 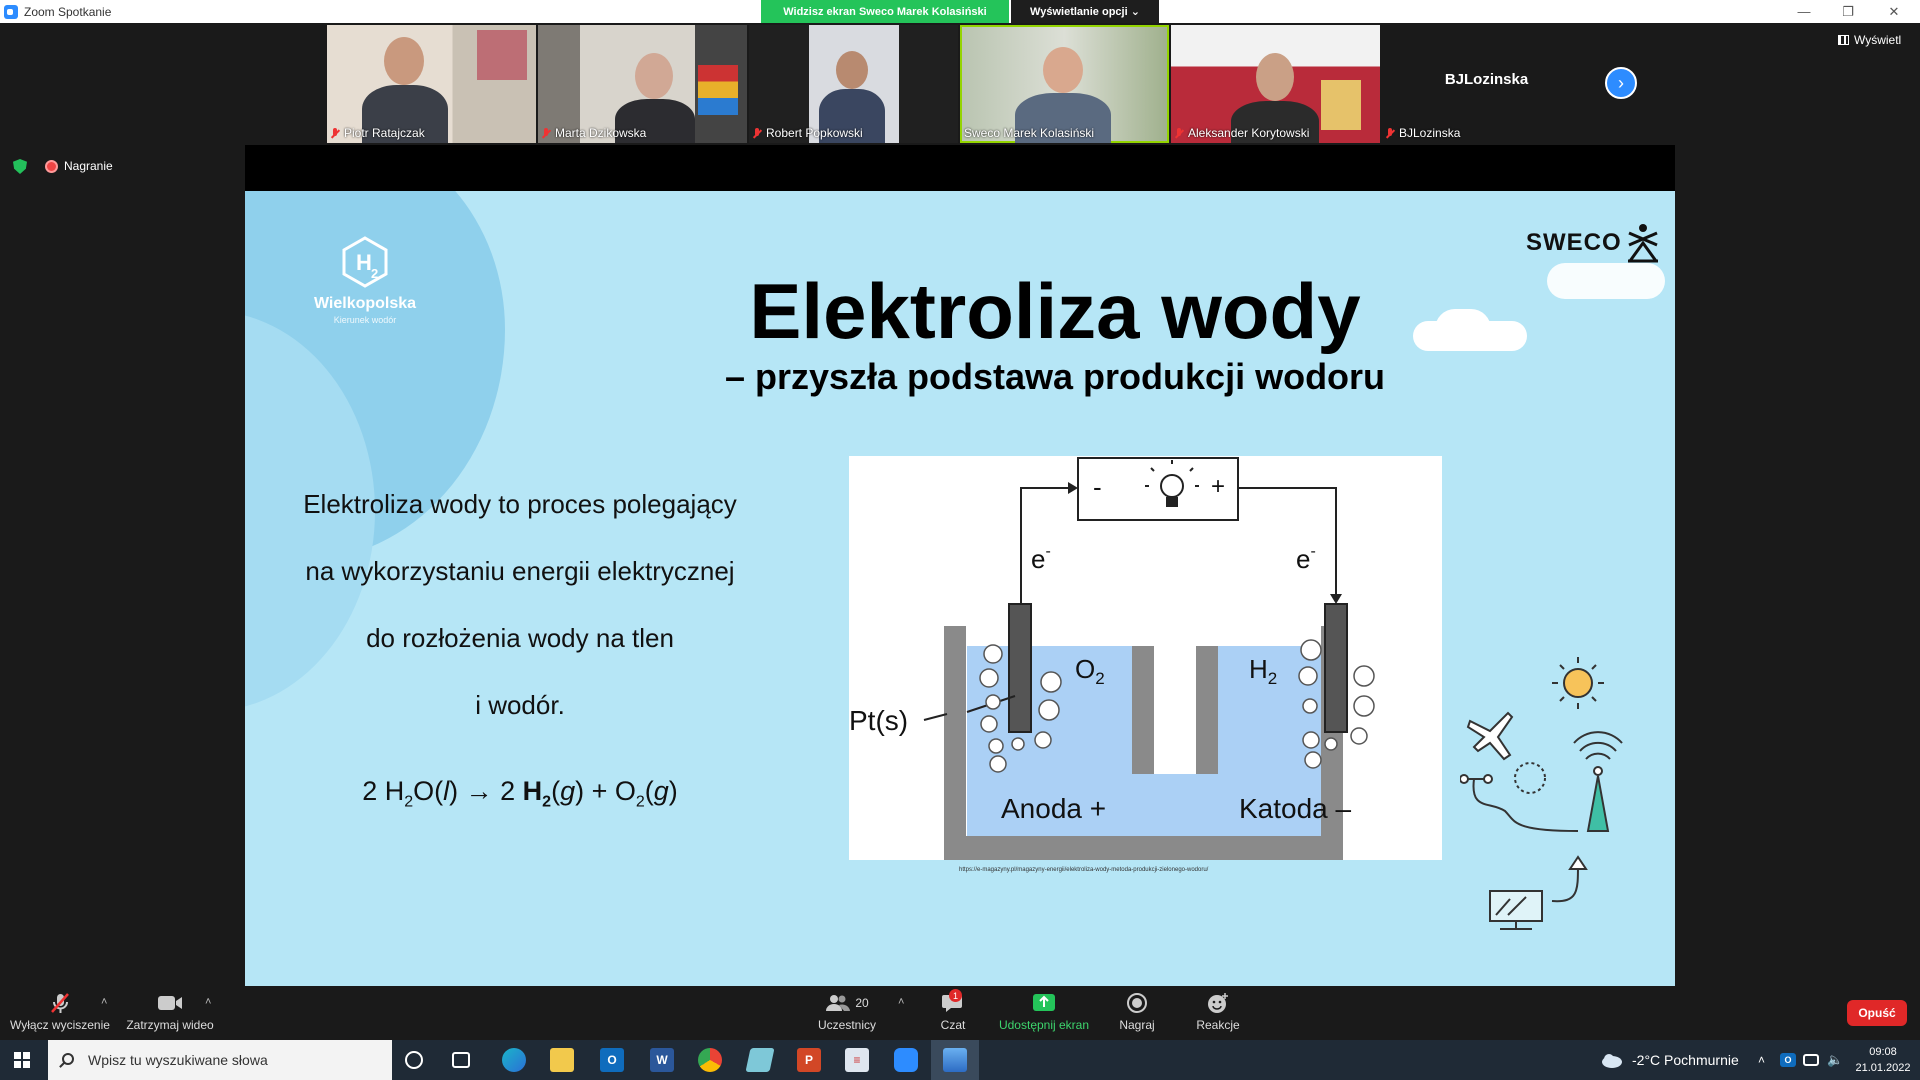 What do you see at coordinates (104, 1002) in the screenshot?
I see `audio-options-caret-icon: ˄` at bounding box center [104, 1002].